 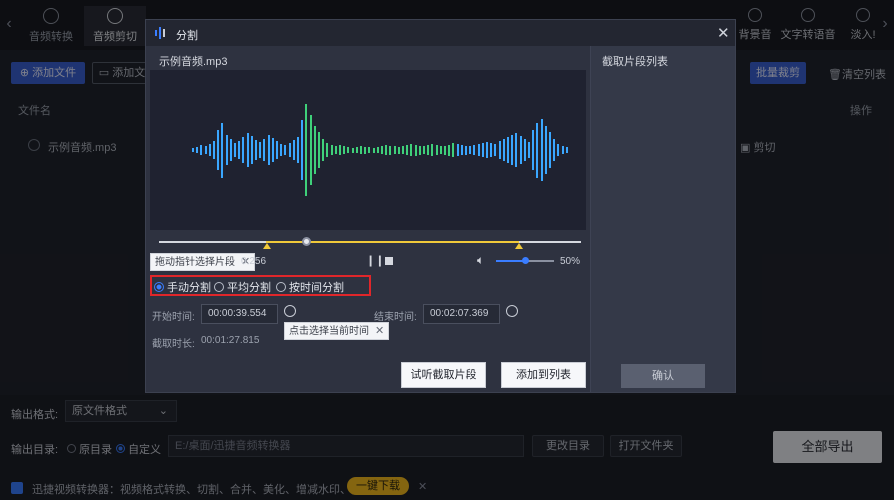 What do you see at coordinates (316, 288) in the screenshot?
I see `mode-by-time-label: 按时间分割` at bounding box center [316, 288].